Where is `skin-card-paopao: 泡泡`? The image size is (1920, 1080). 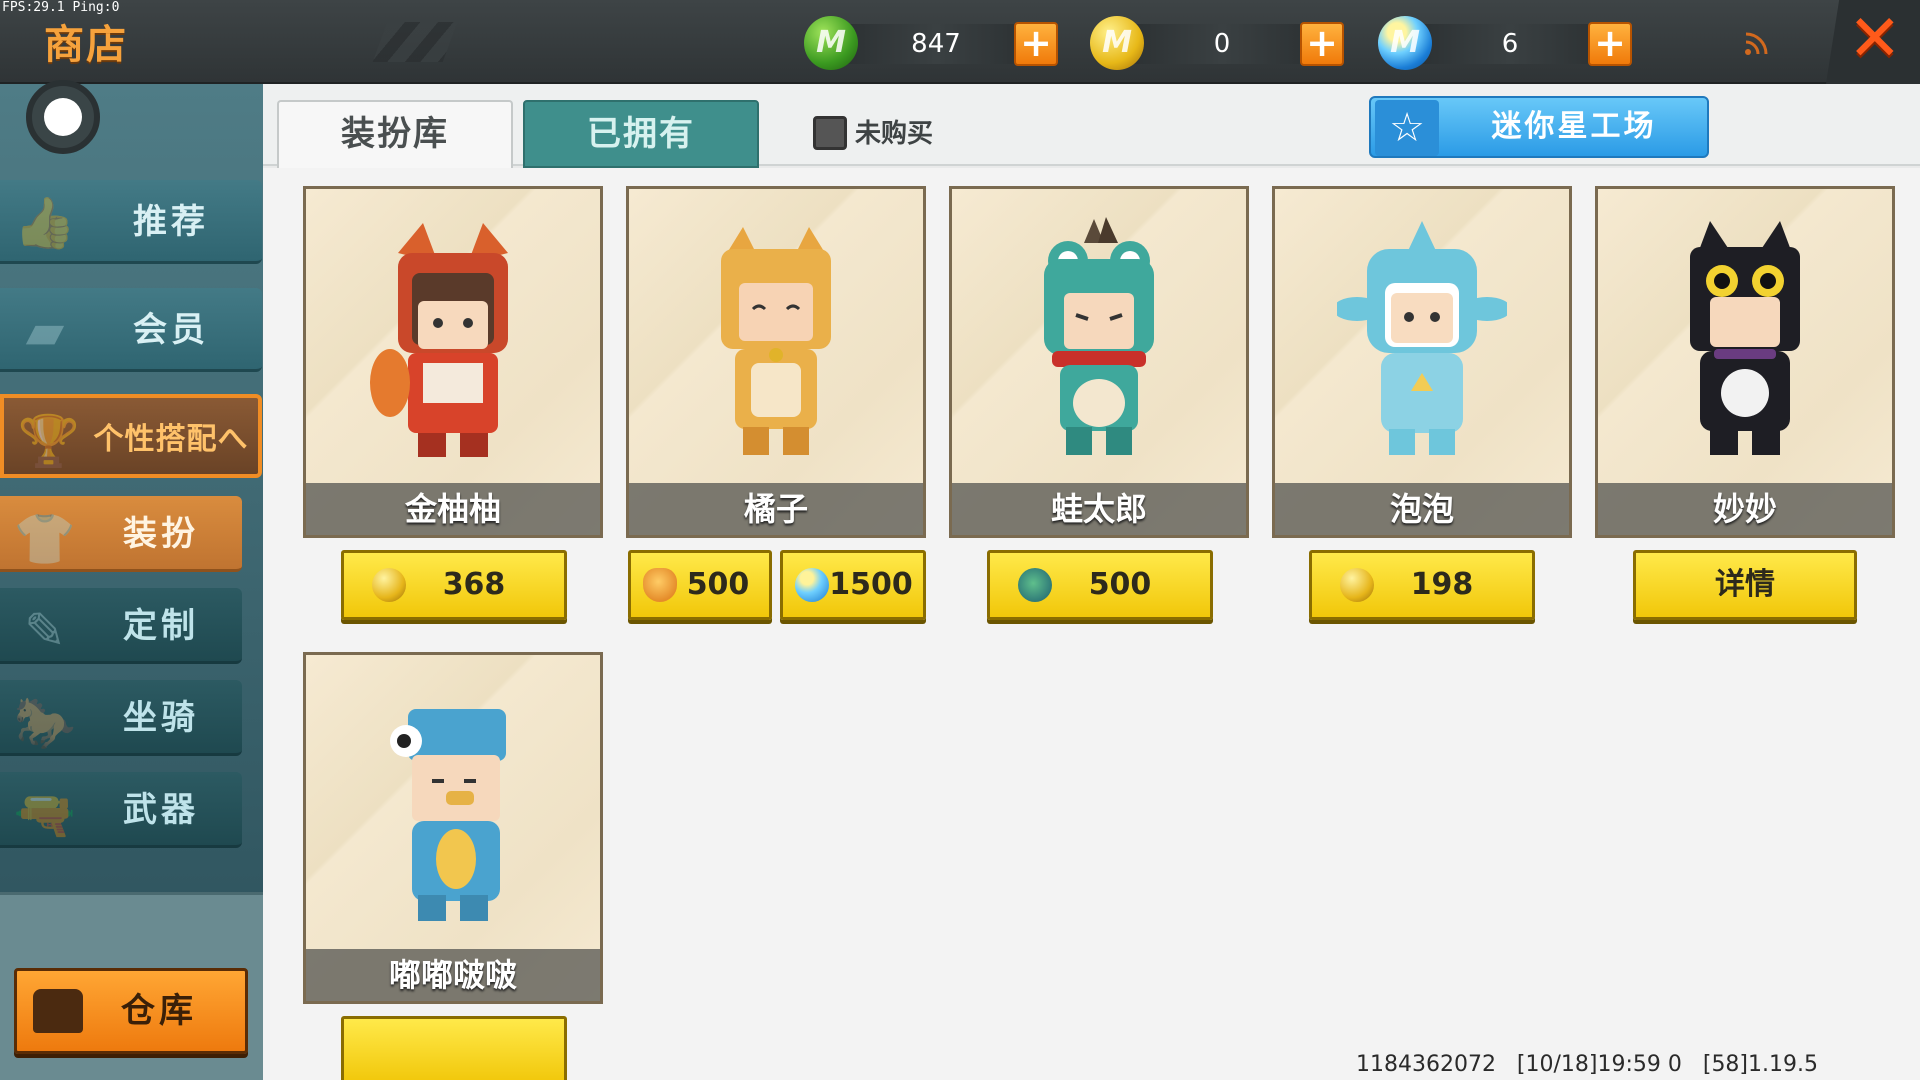
skin-card-paopao: 泡泡 is located at coordinates (1422, 362).